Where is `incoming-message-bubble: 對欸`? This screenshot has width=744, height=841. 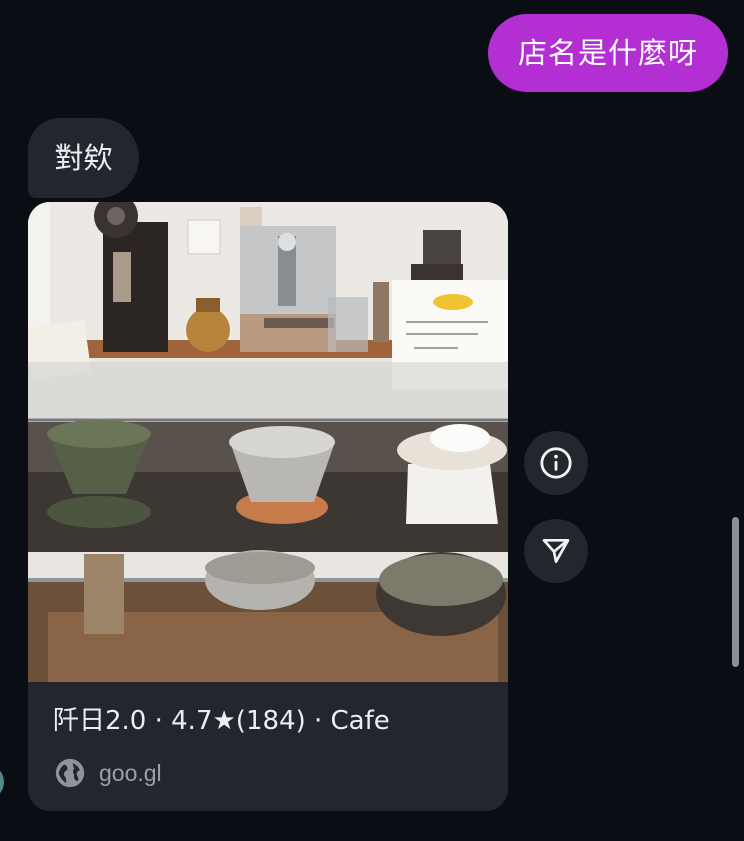
incoming-message-bubble: 對欸 is located at coordinates (83, 158).